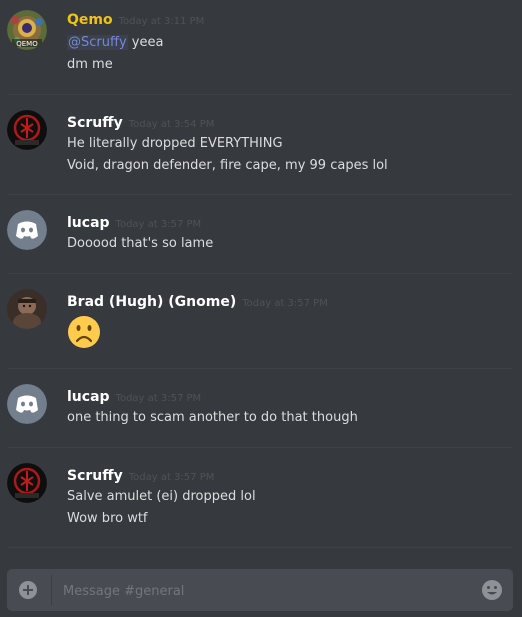 This screenshot has height=617, width=522. What do you see at coordinates (140, 243) in the screenshot?
I see `message-line: Dooood that's so lame` at bounding box center [140, 243].